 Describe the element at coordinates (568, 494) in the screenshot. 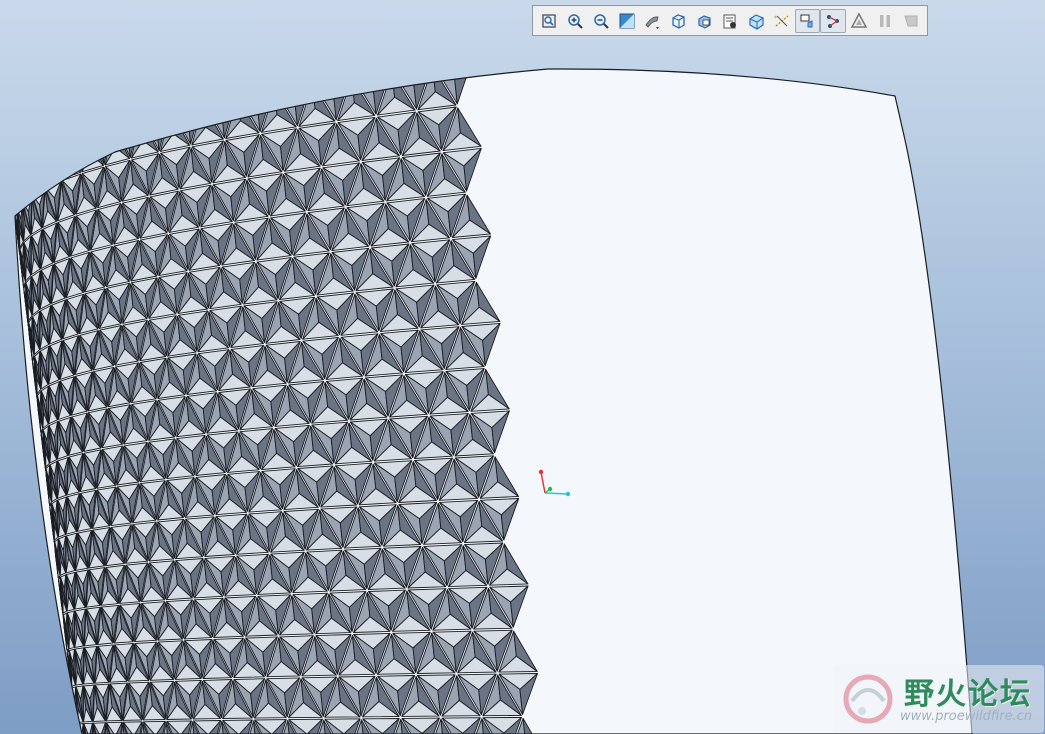

I see `x-axis-tip` at that location.